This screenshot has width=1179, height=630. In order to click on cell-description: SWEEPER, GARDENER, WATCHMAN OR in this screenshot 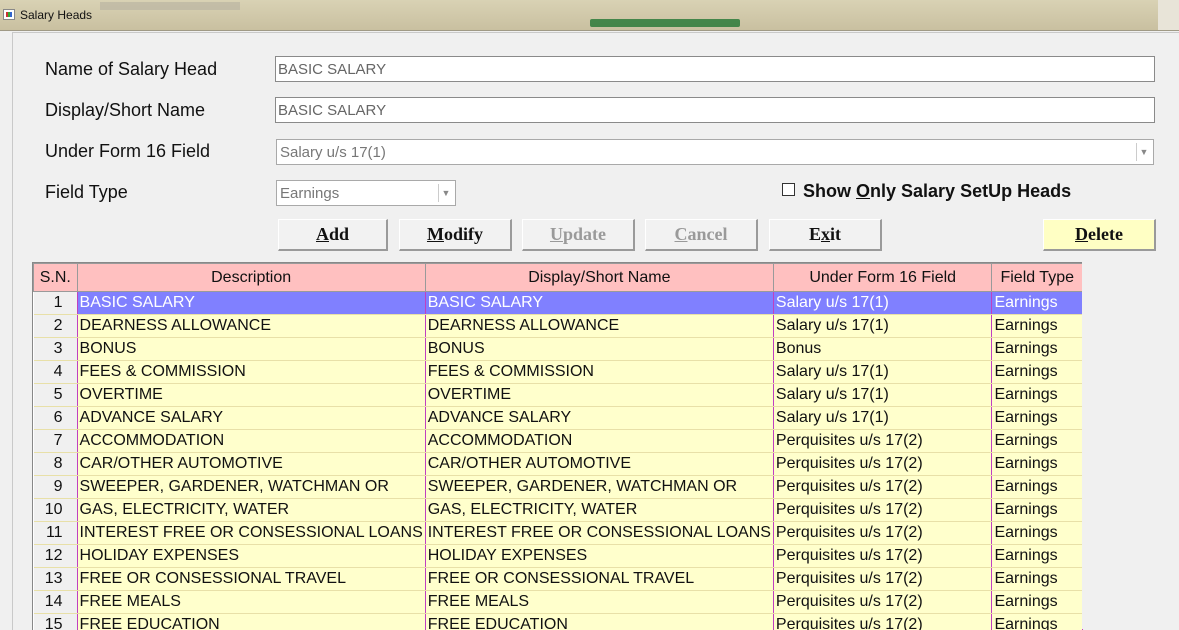, I will do `click(251, 487)`.